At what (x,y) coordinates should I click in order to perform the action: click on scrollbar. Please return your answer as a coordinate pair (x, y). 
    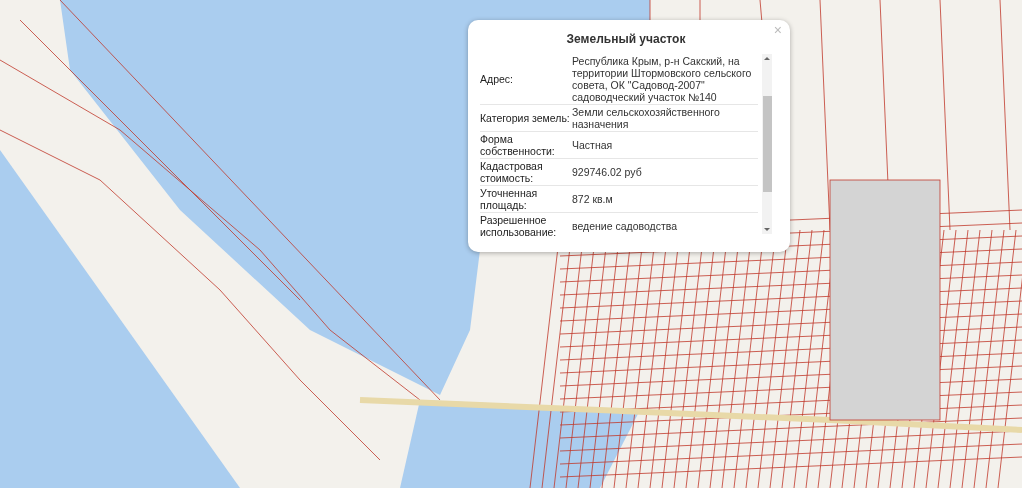
    Looking at the image, I should click on (767, 144).